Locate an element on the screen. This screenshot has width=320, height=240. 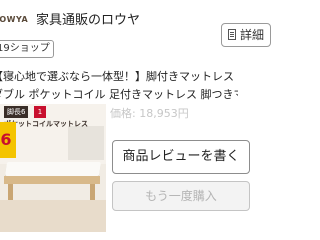
thumbnail-promo-badge: 6 is located at coordinates (8, 140).